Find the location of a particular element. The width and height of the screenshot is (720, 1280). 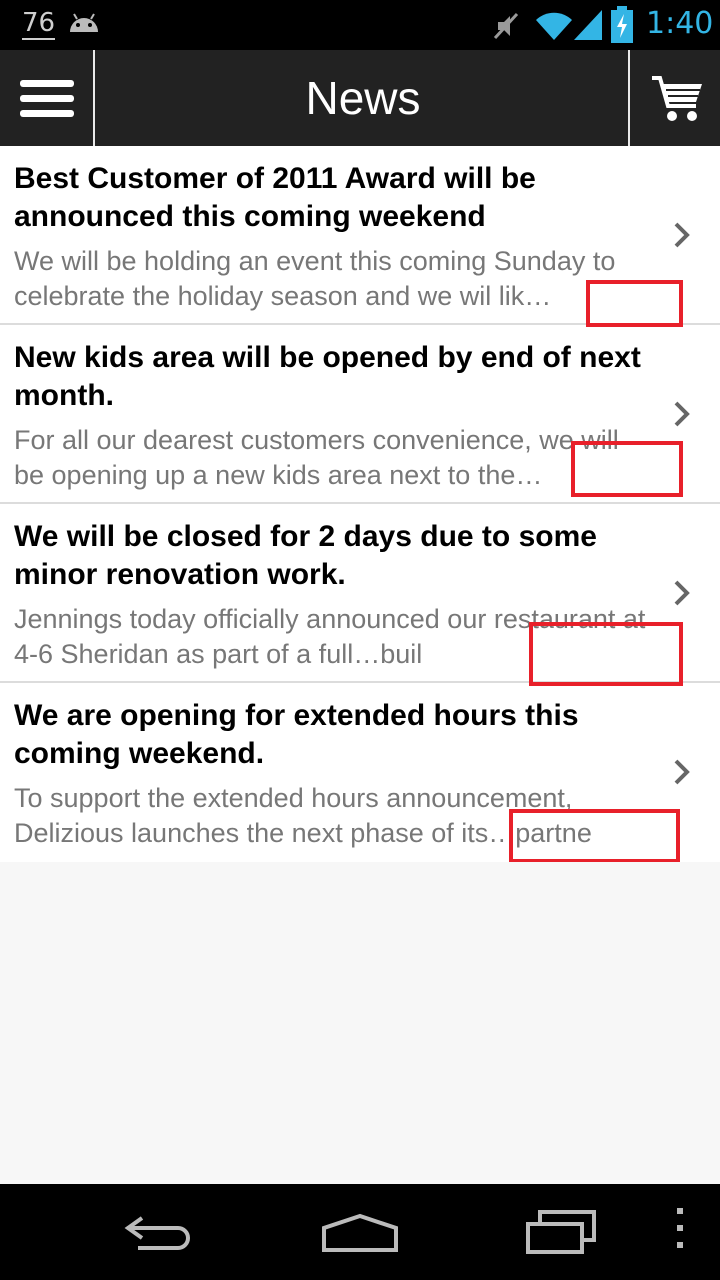

page-title: News is located at coordinates (363, 98).